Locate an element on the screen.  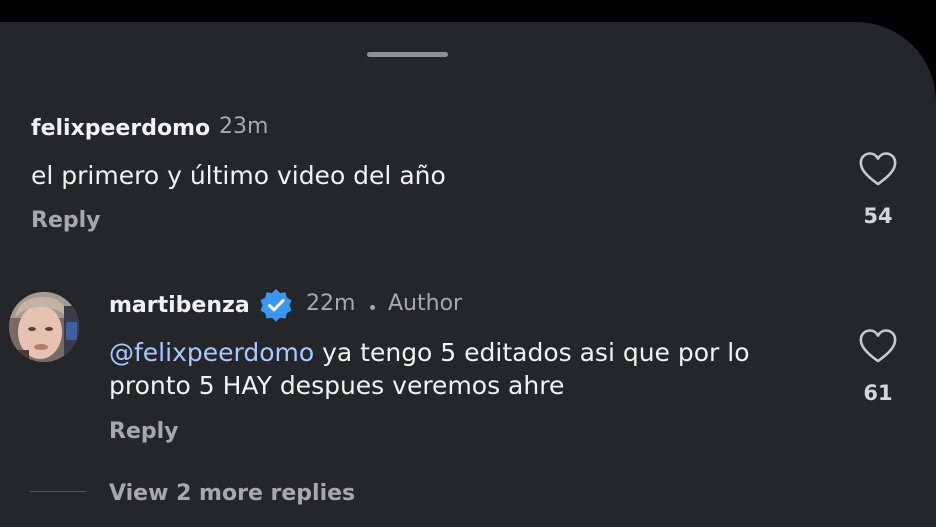
avatar is located at coordinates (44, 327).